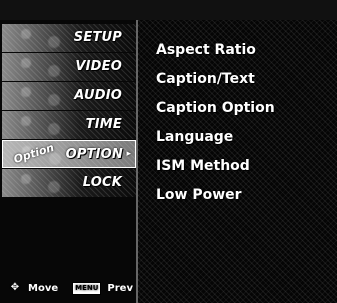  I want to click on menu-item-label: VIDEO, so click(98, 66).